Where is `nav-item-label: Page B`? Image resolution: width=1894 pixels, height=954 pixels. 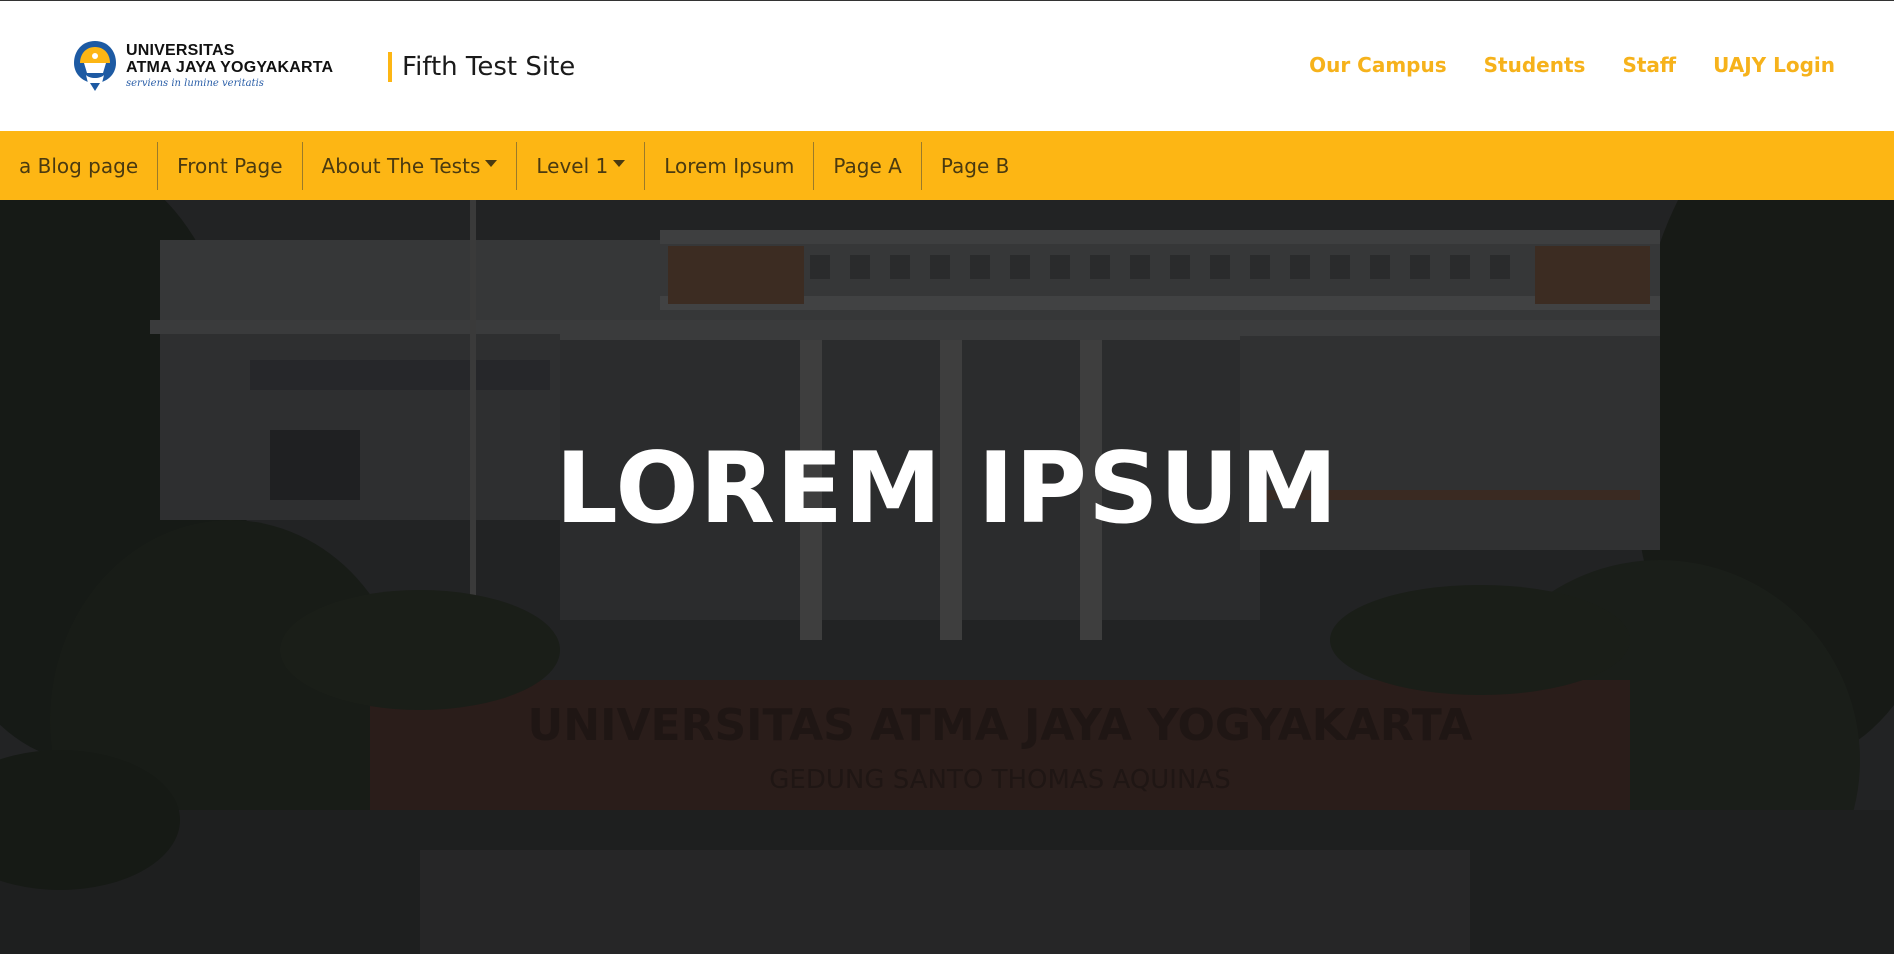
nav-item-label: Page B is located at coordinates (975, 165).